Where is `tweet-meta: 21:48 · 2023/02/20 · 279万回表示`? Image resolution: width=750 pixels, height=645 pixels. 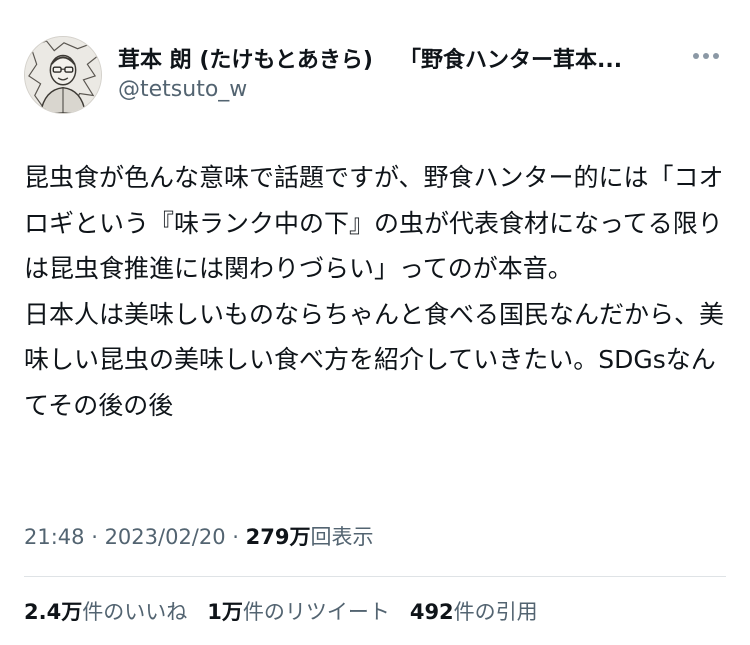
tweet-meta: 21:48 · 2023/02/20 · 279万回表示 is located at coordinates (198, 536).